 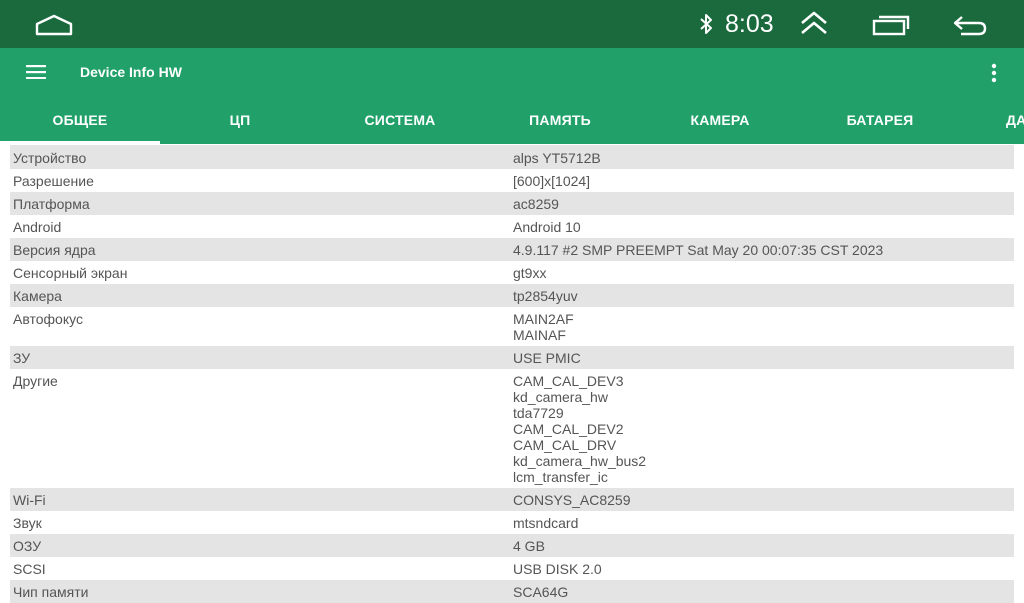 What do you see at coordinates (560, 477) in the screenshot?
I see `value-line: lcm_transfer_ic` at bounding box center [560, 477].